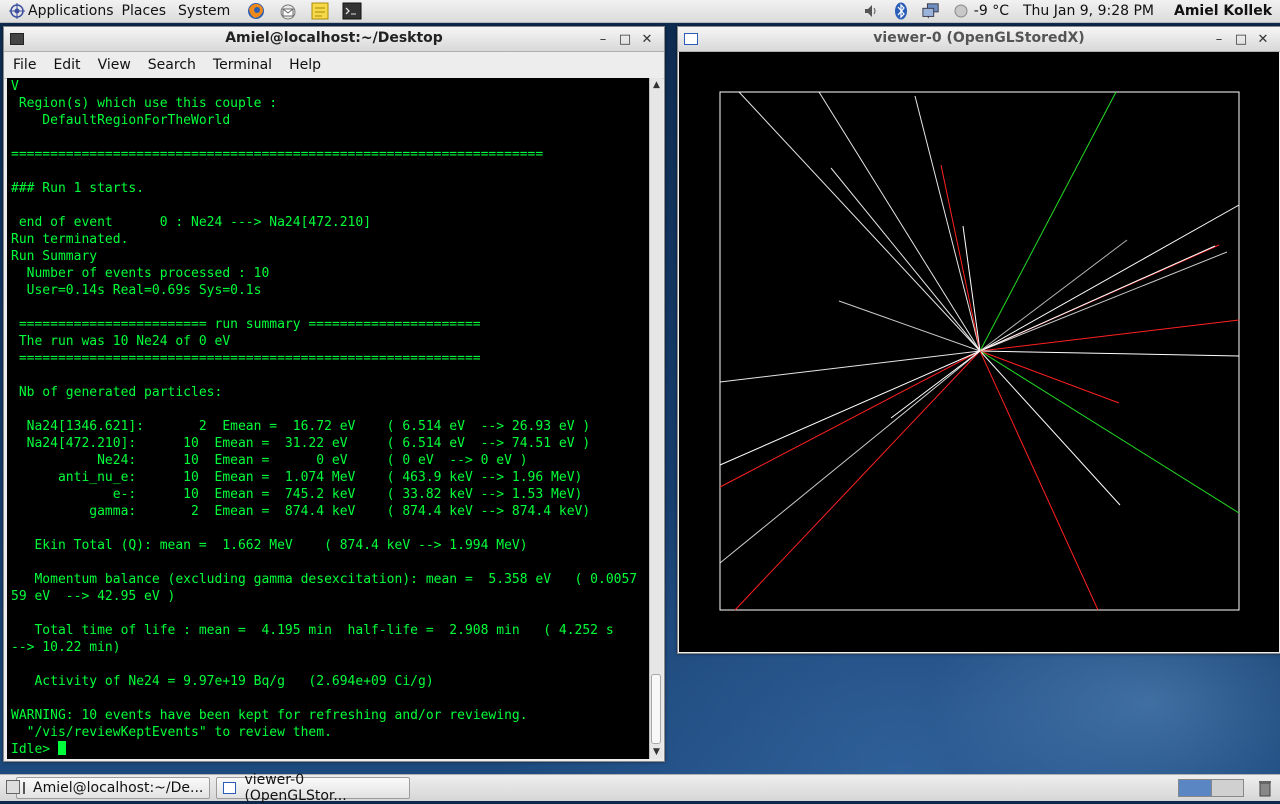  What do you see at coordinates (140, 273) in the screenshot?
I see `terminal-line: Number of events processed : 10` at bounding box center [140, 273].